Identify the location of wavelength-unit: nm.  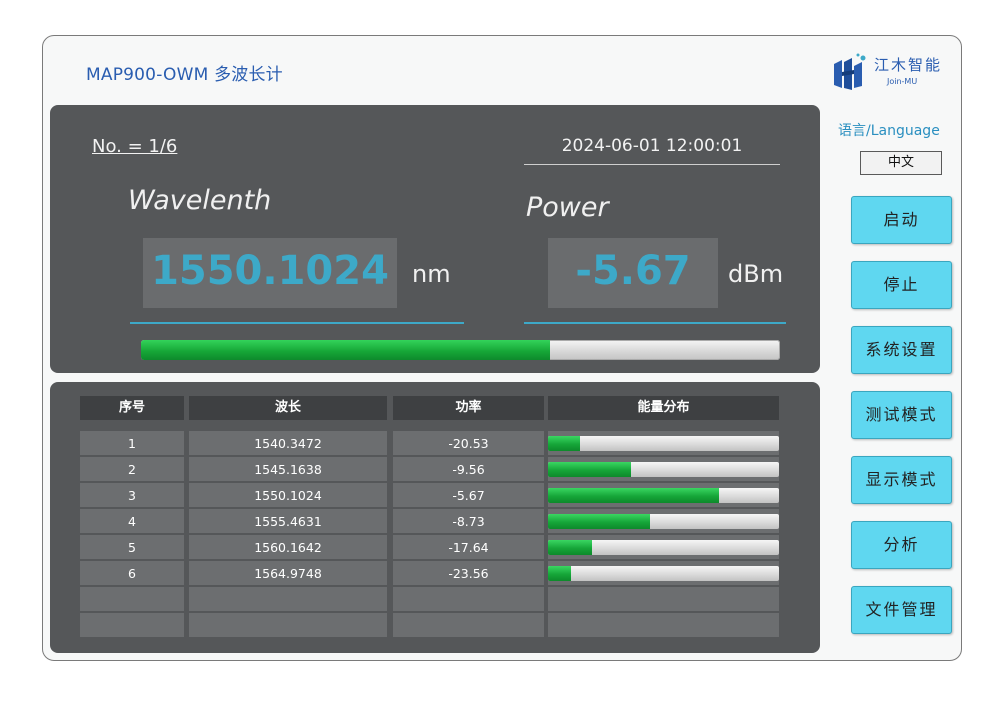
(431, 274).